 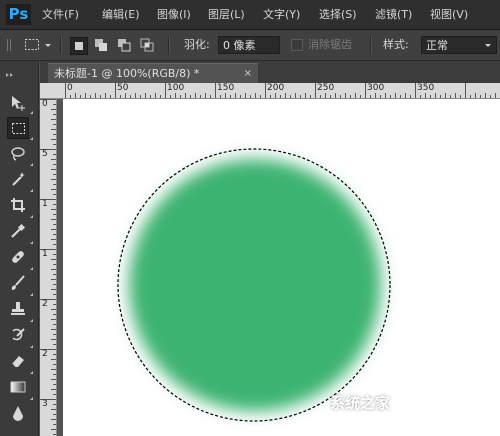 What do you see at coordinates (19, 70) in the screenshot?
I see `collapse-icon` at bounding box center [19, 70].